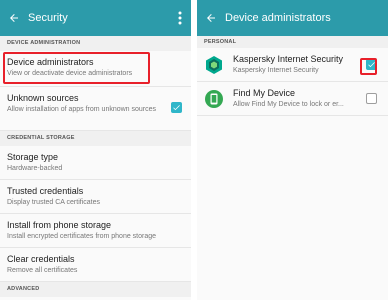 This screenshot has width=388, height=300. Describe the element at coordinates (95, 43) in the screenshot. I see `section-device-administration: DEVICE ADMINISTRATION` at that location.